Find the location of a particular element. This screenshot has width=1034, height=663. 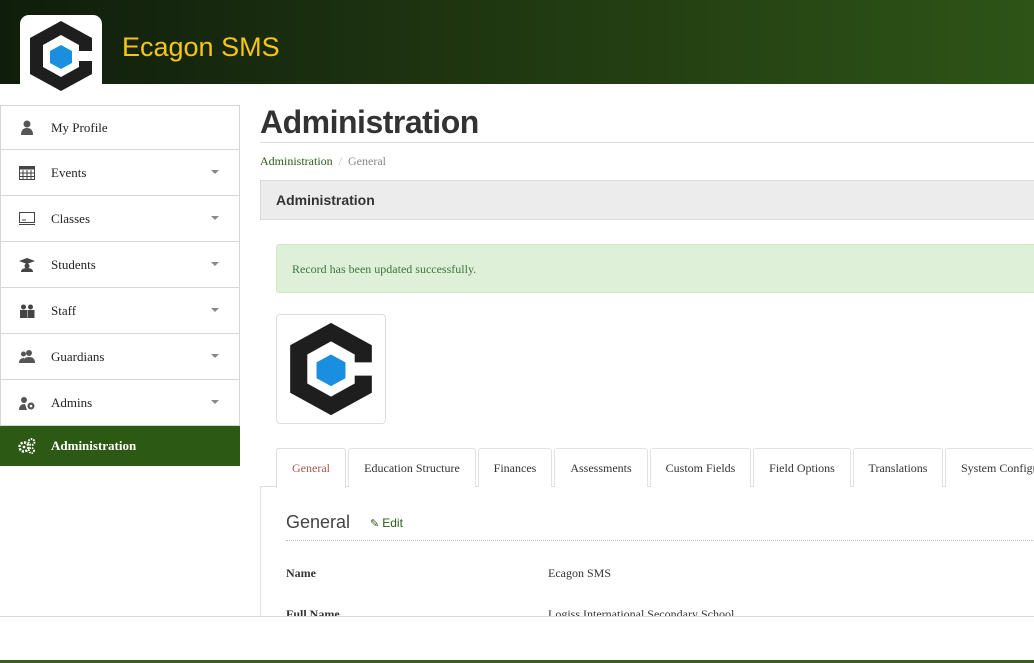

sidebar-item-label: Staff is located at coordinates (64, 310).